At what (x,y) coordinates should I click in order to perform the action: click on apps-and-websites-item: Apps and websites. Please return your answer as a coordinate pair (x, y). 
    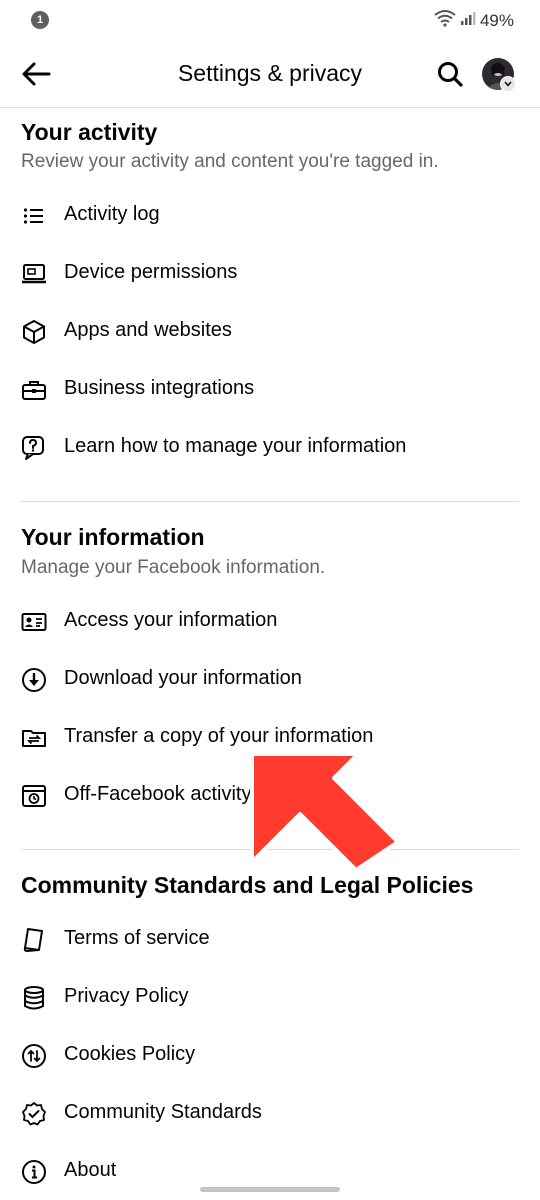
    Looking at the image, I should click on (270, 331).